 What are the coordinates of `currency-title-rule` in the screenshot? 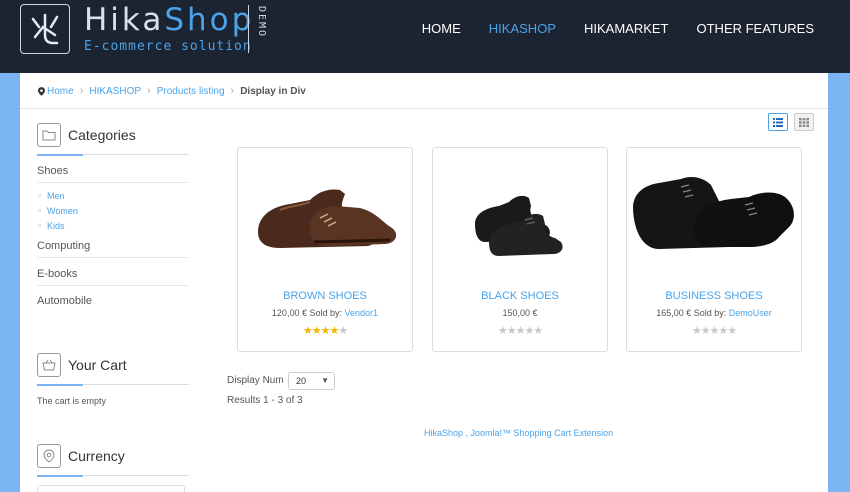 It's located at (113, 476).